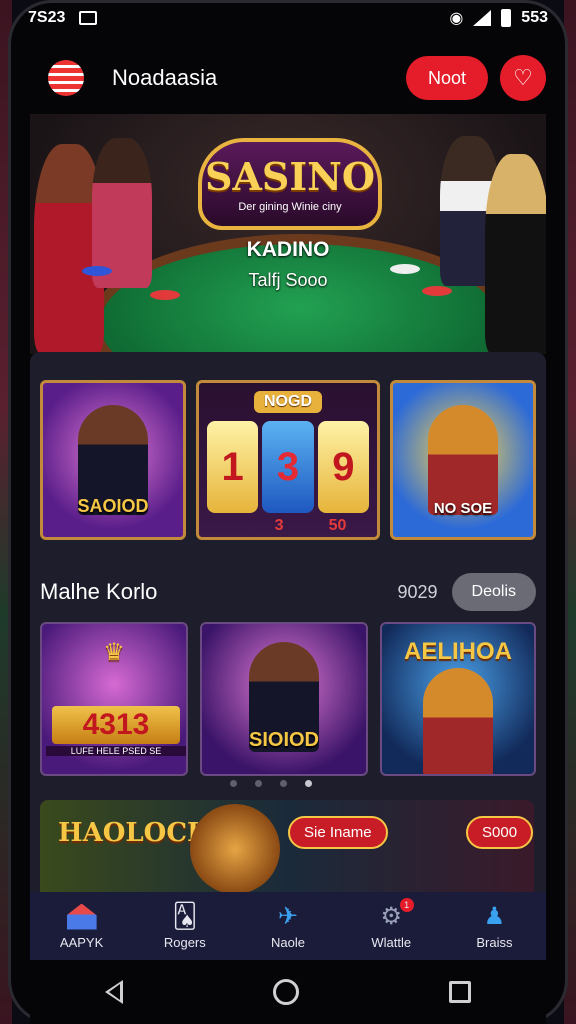 This screenshot has width=576, height=1024. I want to click on nav-item-cards: 🂡 Rogers, so click(184, 926).